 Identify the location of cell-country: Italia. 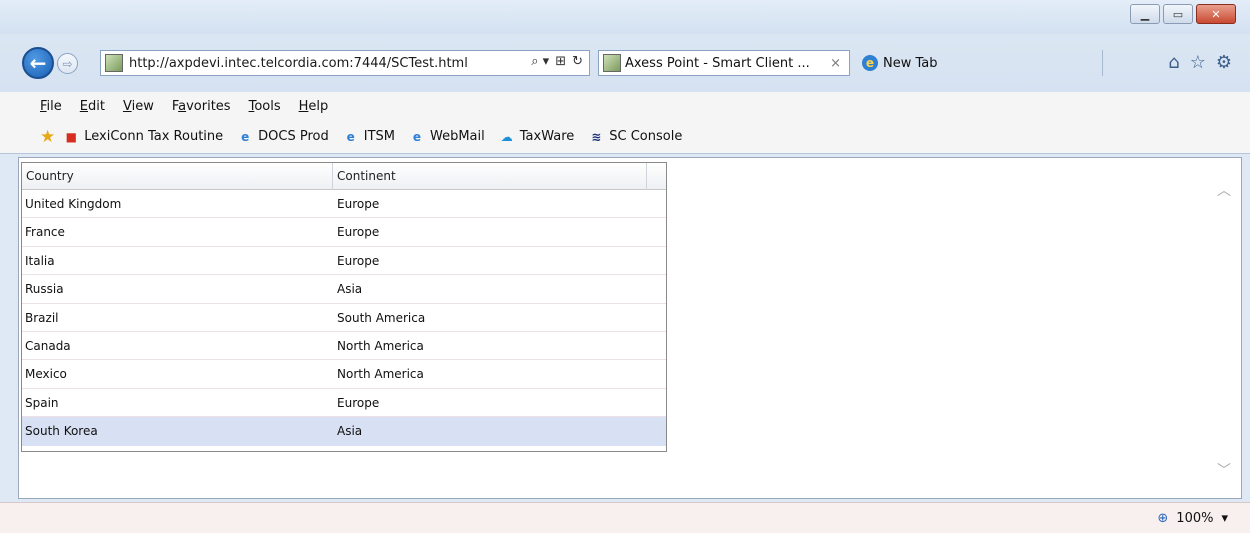
(40, 260).